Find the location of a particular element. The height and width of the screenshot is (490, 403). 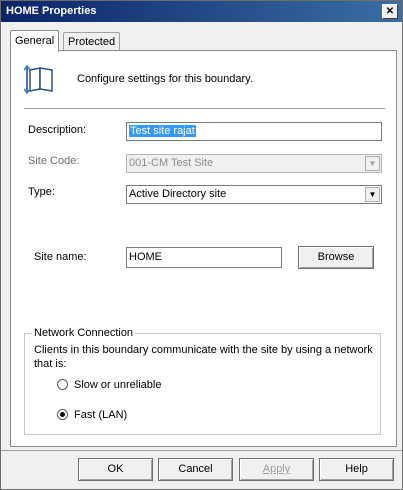

site-code-label: Site Code: is located at coordinates (54, 161).